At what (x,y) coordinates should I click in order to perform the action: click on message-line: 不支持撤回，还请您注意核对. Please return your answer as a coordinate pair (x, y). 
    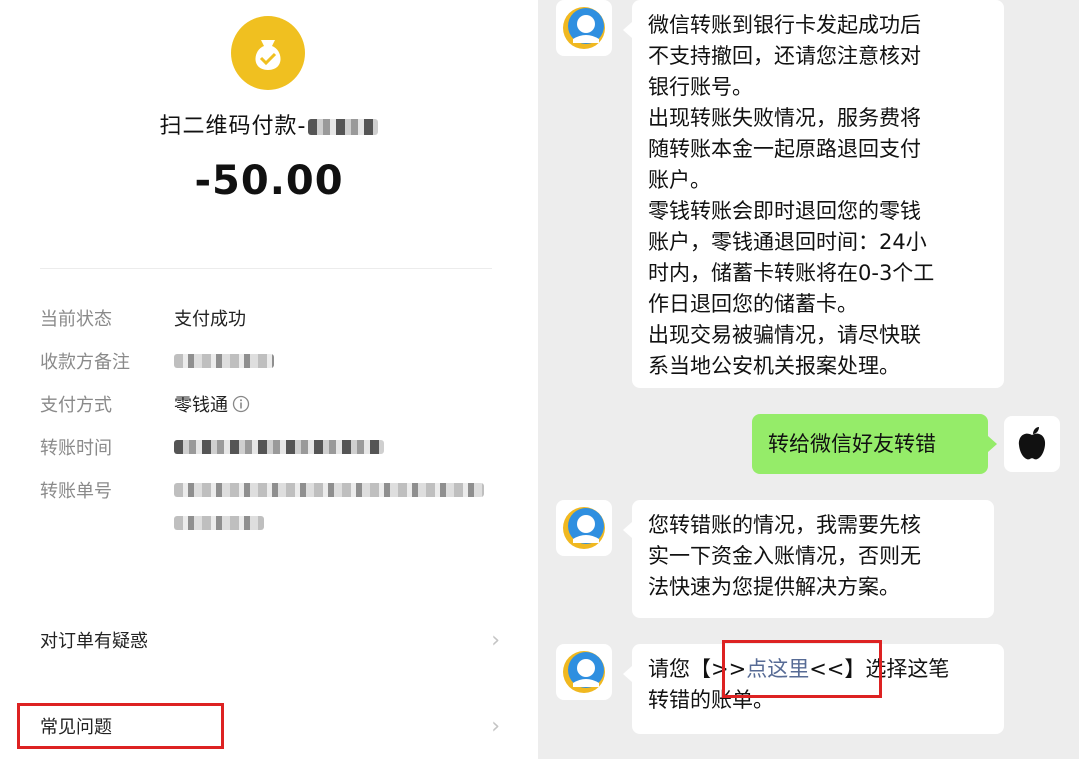
    Looking at the image, I should click on (784, 56).